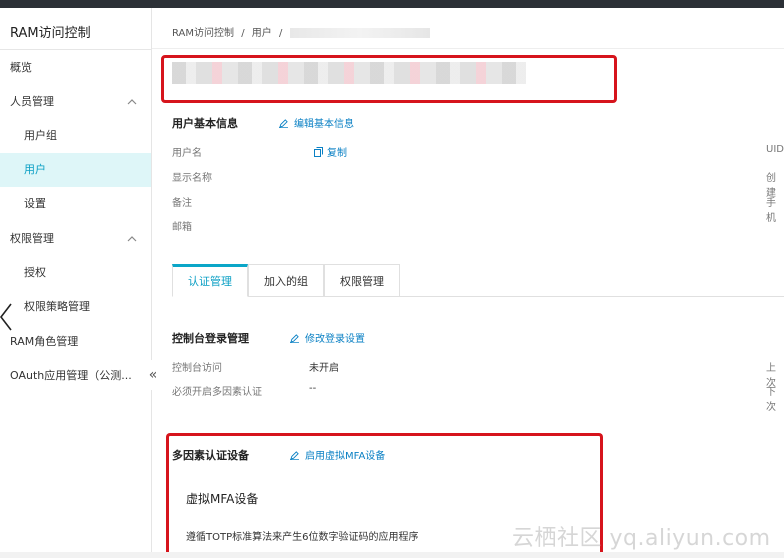  I want to click on field-label-note: 备注, so click(182, 203).